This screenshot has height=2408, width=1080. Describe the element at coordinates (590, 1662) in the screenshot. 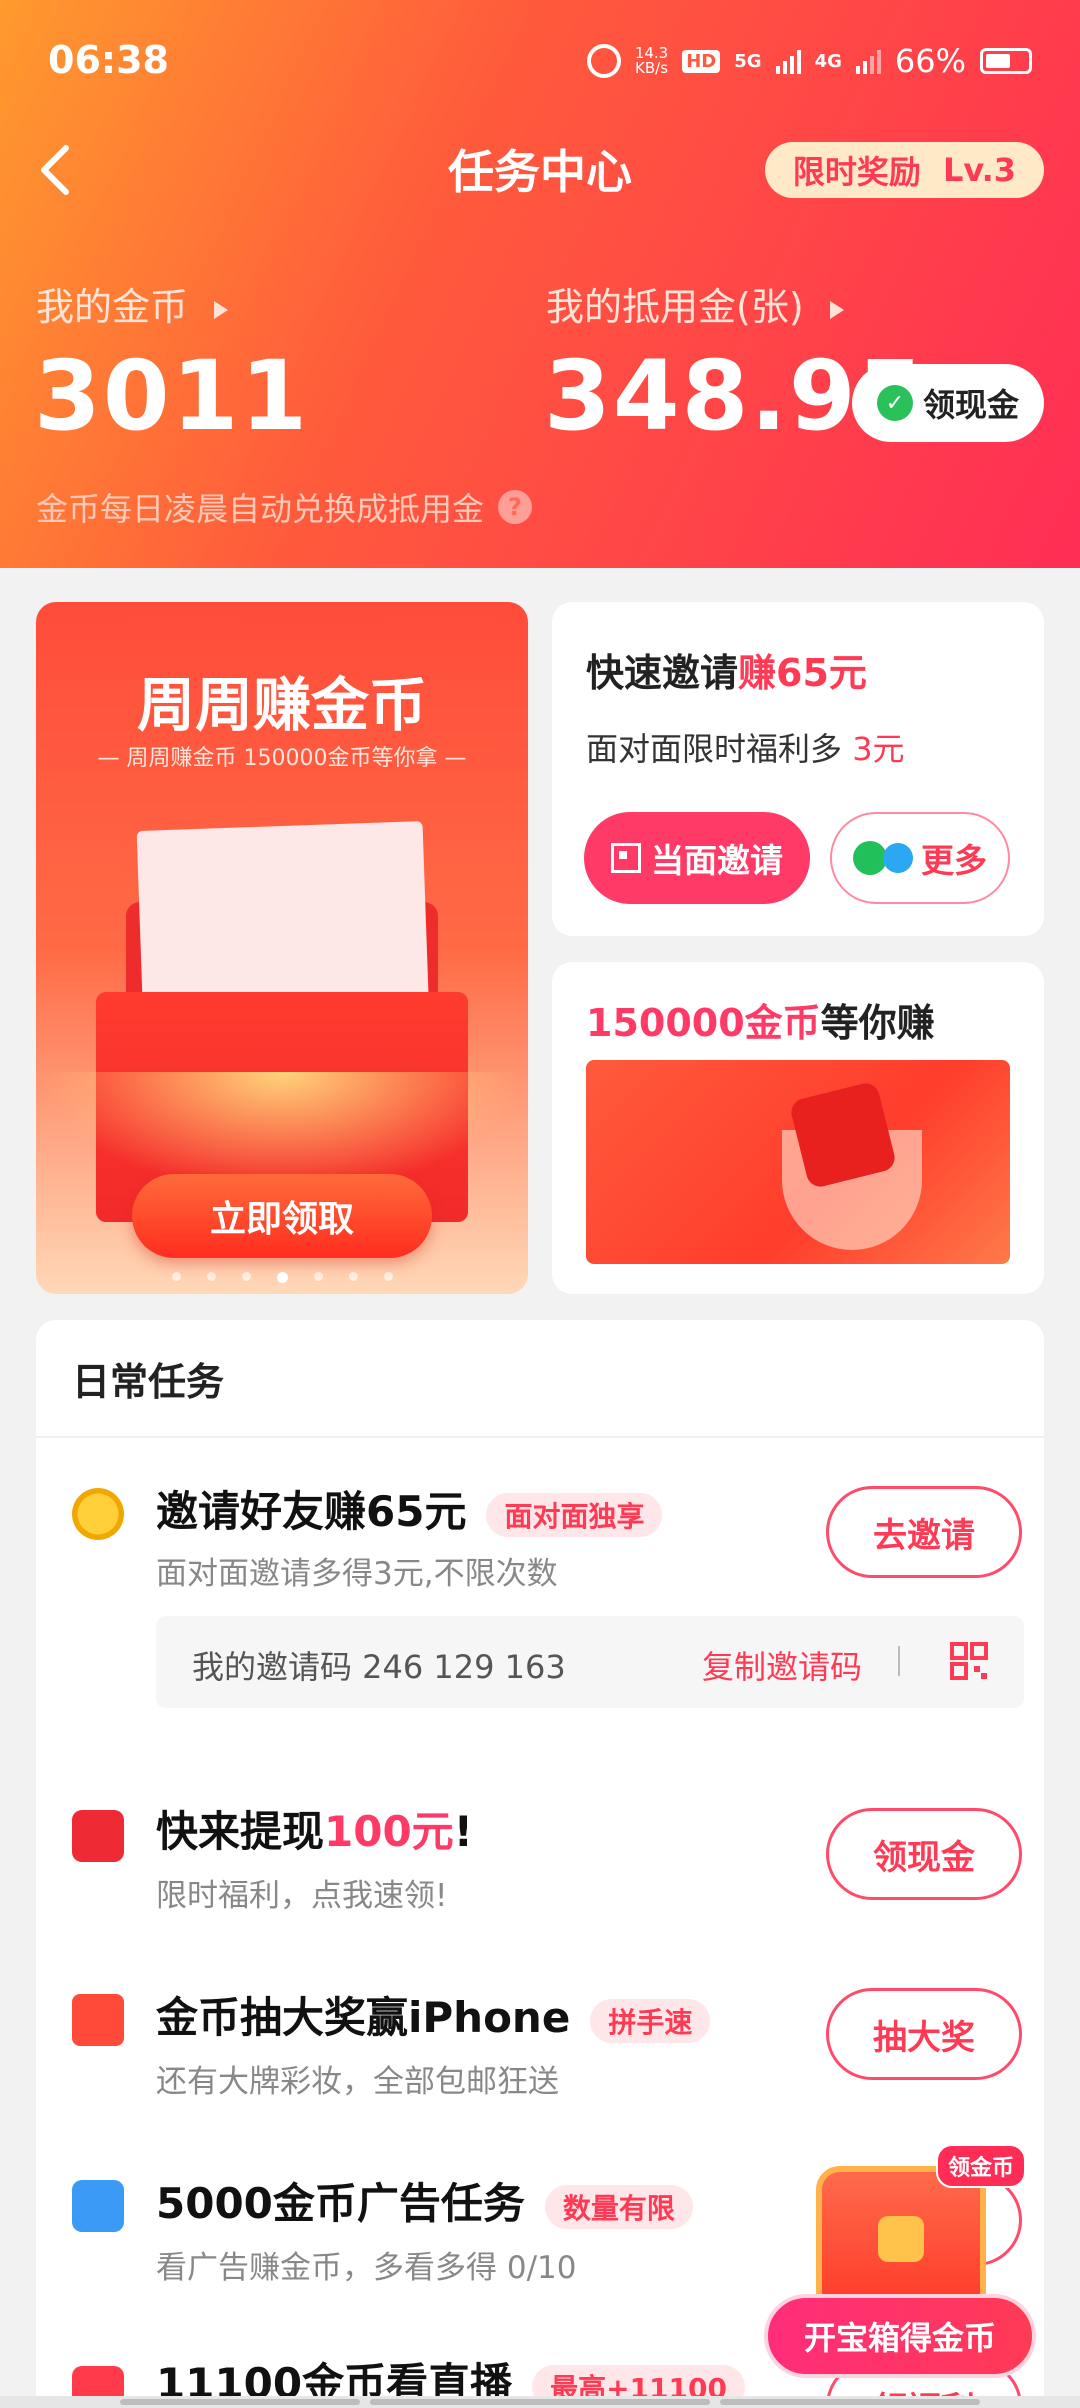

I see `invite-code-box: 我的邀请码 246 129 163 复制邀请码` at that location.